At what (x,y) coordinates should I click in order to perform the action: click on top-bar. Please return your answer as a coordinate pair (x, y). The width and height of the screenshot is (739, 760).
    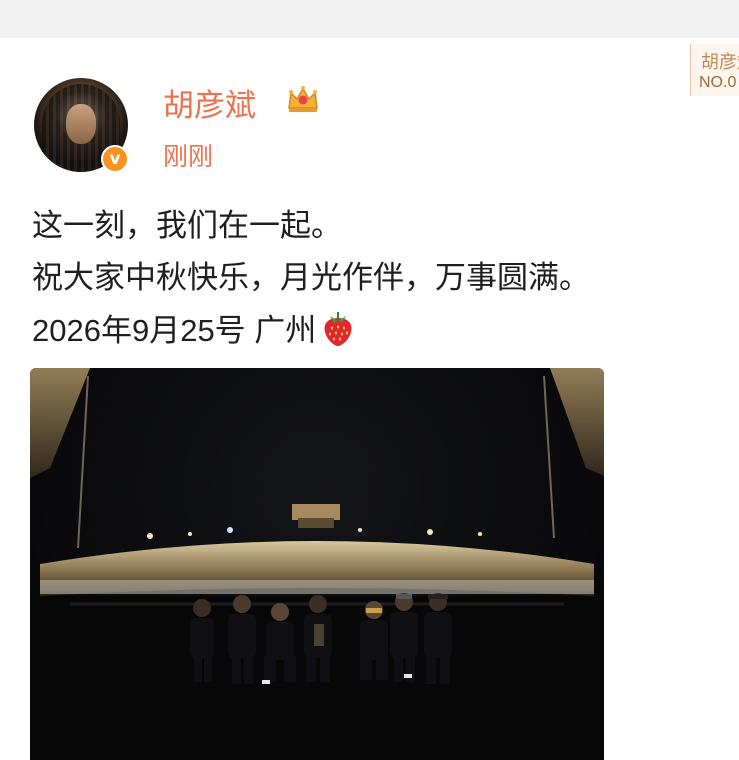
    Looking at the image, I should click on (369, 19).